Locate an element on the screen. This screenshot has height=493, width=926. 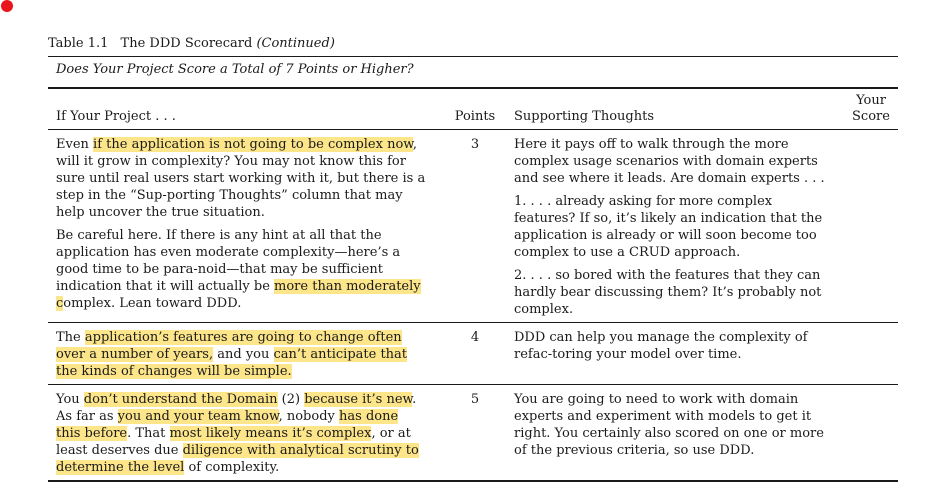
cell-text: and you is located at coordinates (243, 354).